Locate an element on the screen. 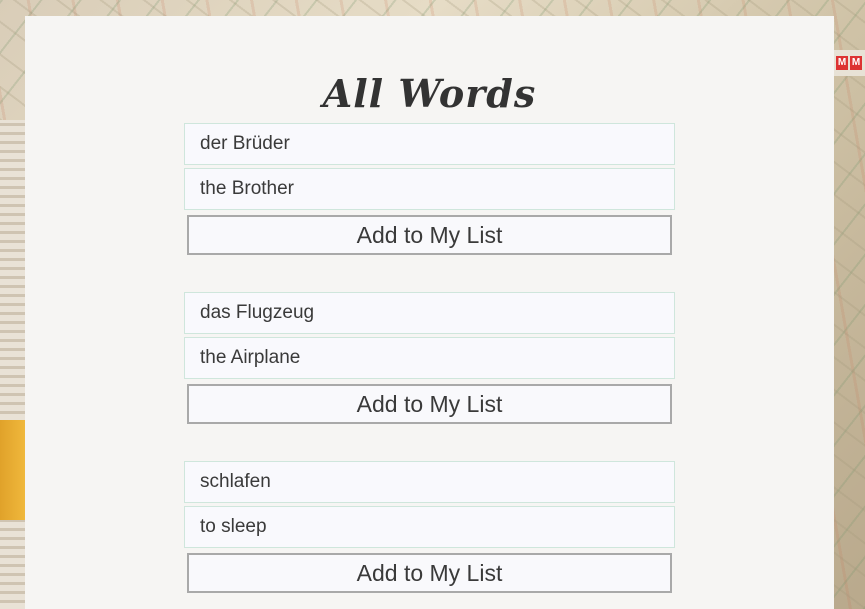 This screenshot has height=609, width=865. background-metro-sign: M M is located at coordinates (849, 63).